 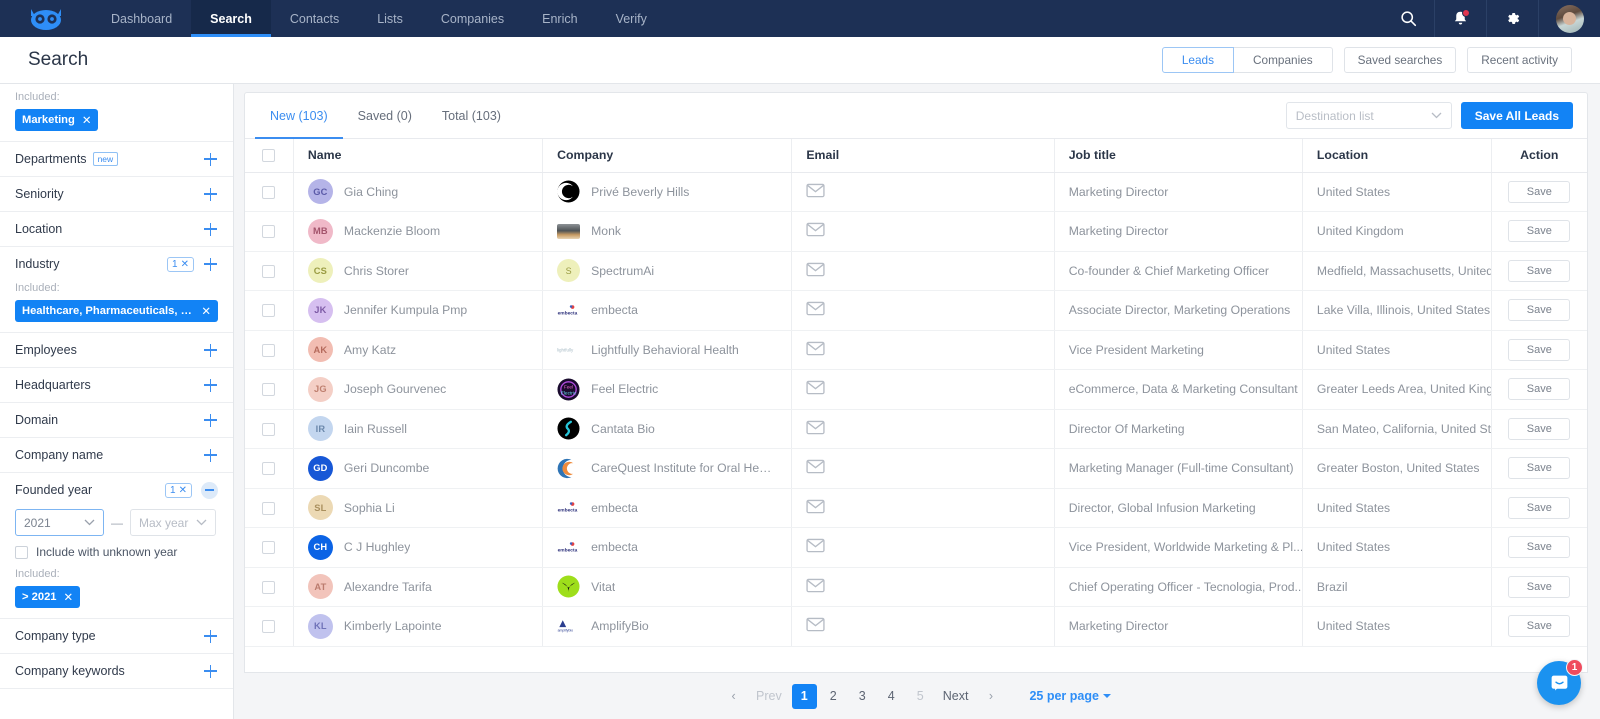 I want to click on nav-item-contacts: Contacts, so click(x=314, y=18).